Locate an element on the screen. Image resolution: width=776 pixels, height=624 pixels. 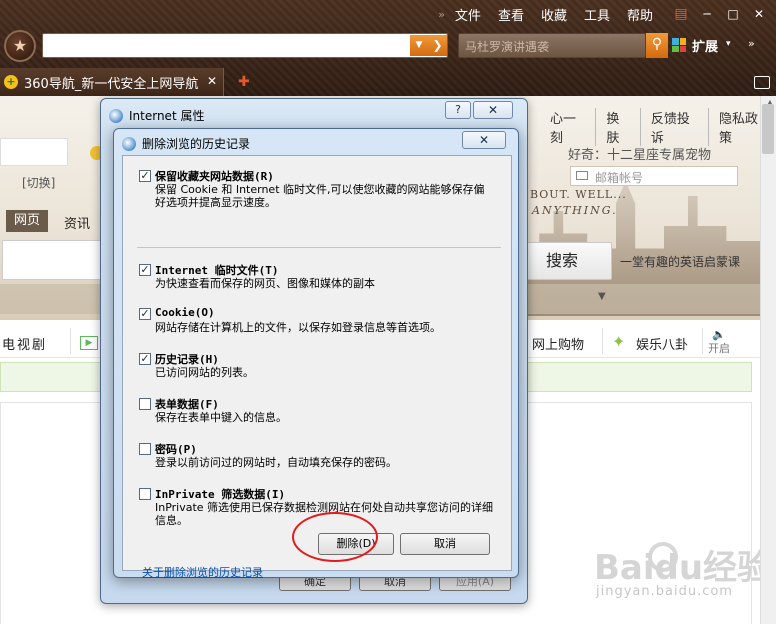
menu-file: 文件 is located at coordinates (468, 14).